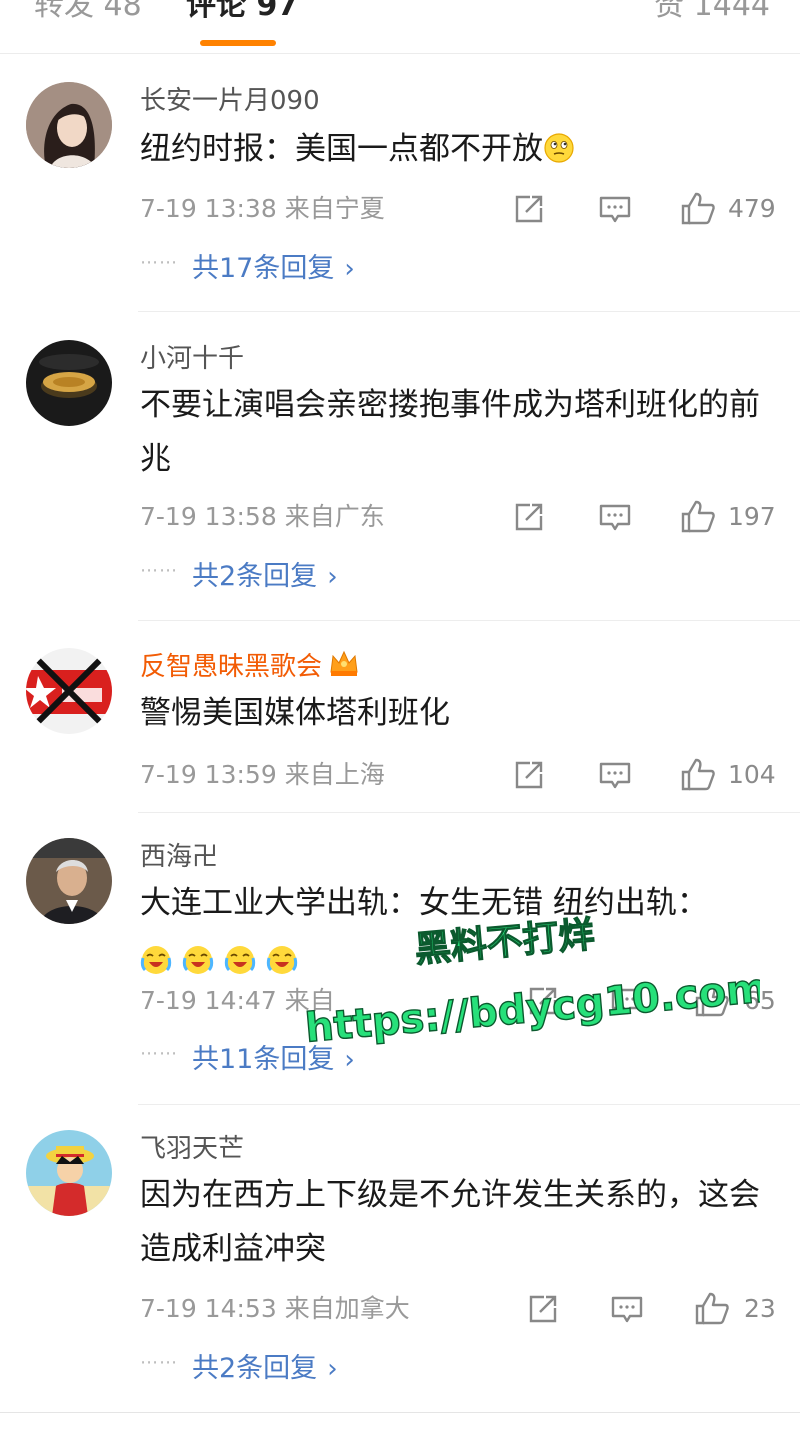 This screenshot has width=800, height=1444. What do you see at coordinates (208, 1308) in the screenshot?
I see `comment-time: 7-19 14:53` at bounding box center [208, 1308].